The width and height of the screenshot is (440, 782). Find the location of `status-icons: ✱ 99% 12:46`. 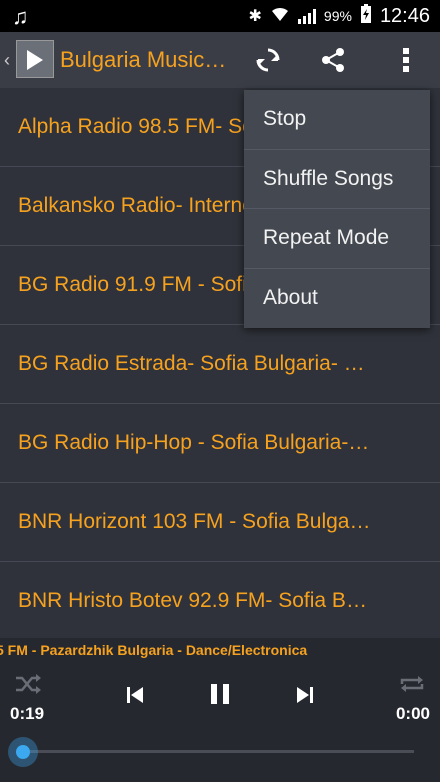

status-icons: ✱ 99% 12:46 is located at coordinates (339, 16).